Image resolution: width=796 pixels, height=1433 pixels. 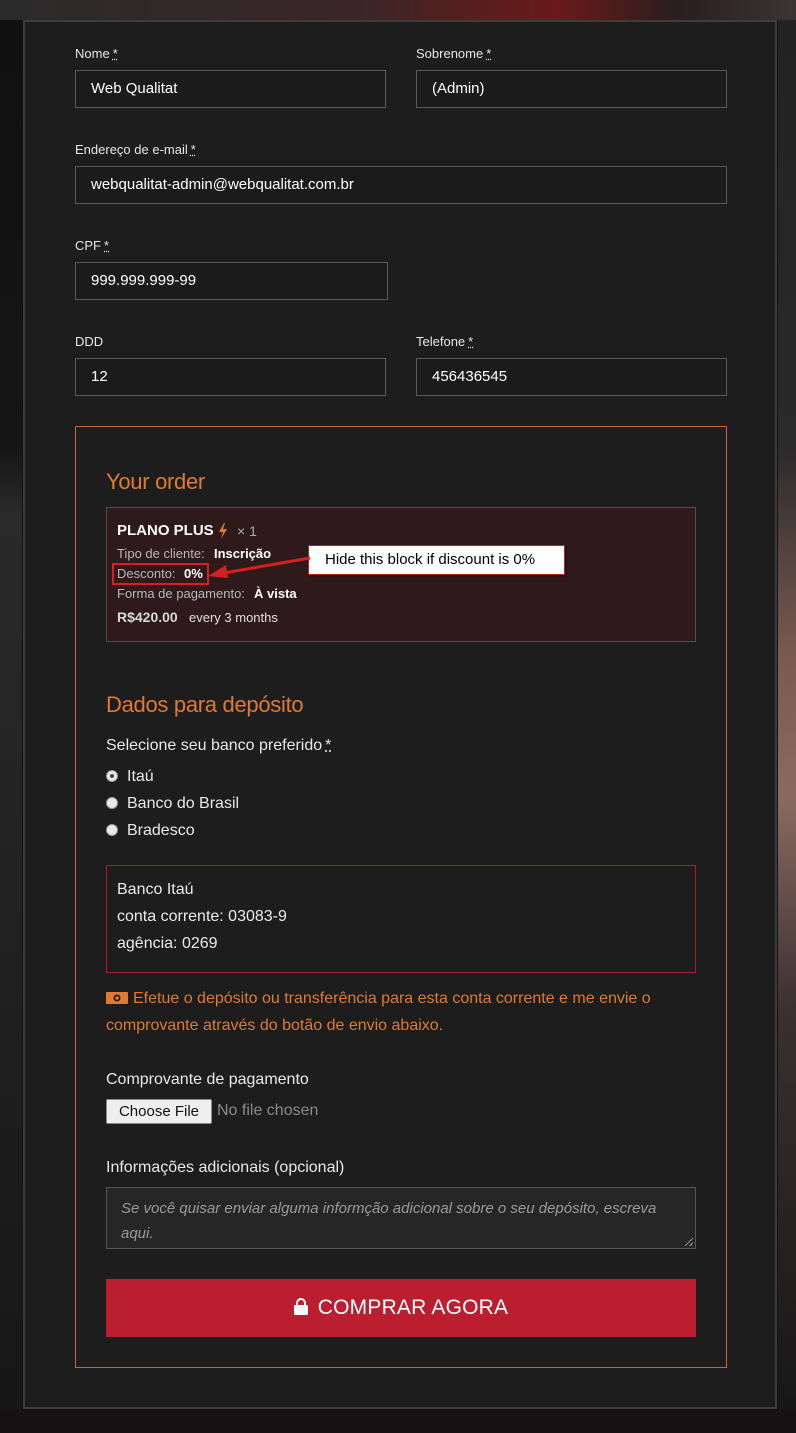 I want to click on additional-info-label: Informações adicionais (opcional), so click(x=225, y=1167).